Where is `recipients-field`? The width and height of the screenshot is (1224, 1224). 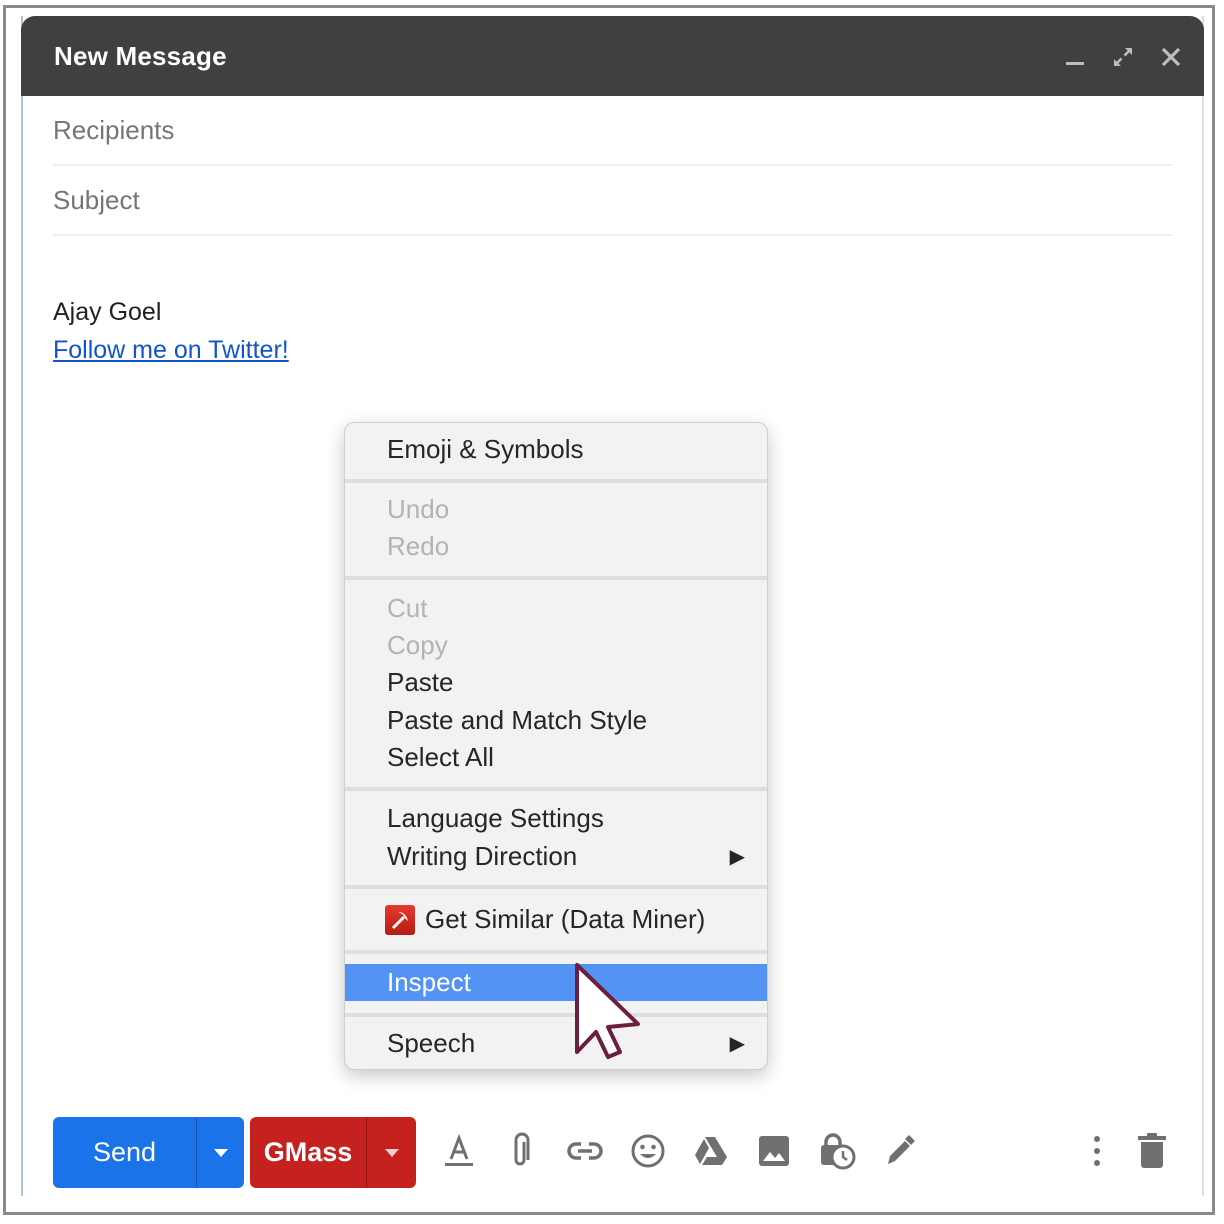 recipients-field is located at coordinates (612, 131).